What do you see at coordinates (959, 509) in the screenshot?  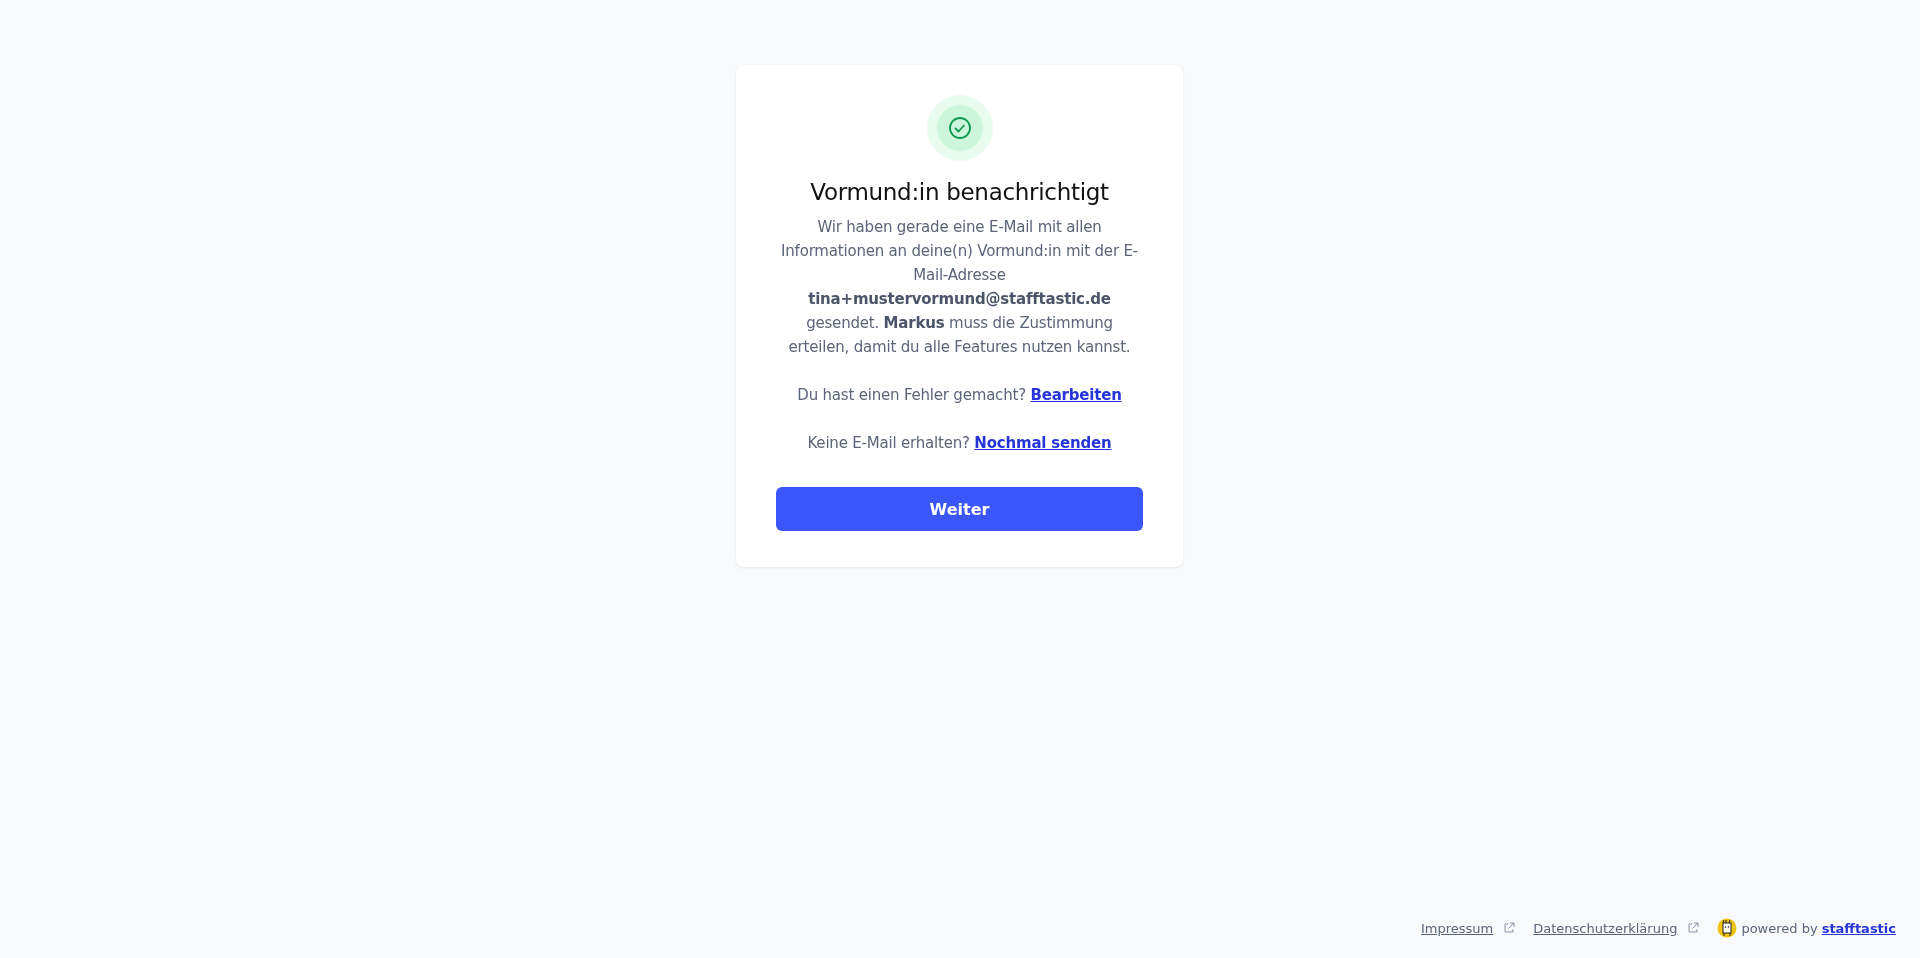 I see `continue-button: Weiter` at bounding box center [959, 509].